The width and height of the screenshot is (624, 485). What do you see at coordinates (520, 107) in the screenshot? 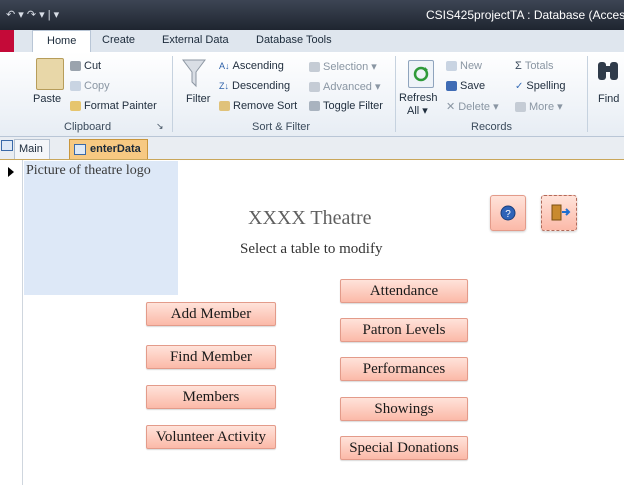
I see `more-grid-icon` at bounding box center [520, 107].